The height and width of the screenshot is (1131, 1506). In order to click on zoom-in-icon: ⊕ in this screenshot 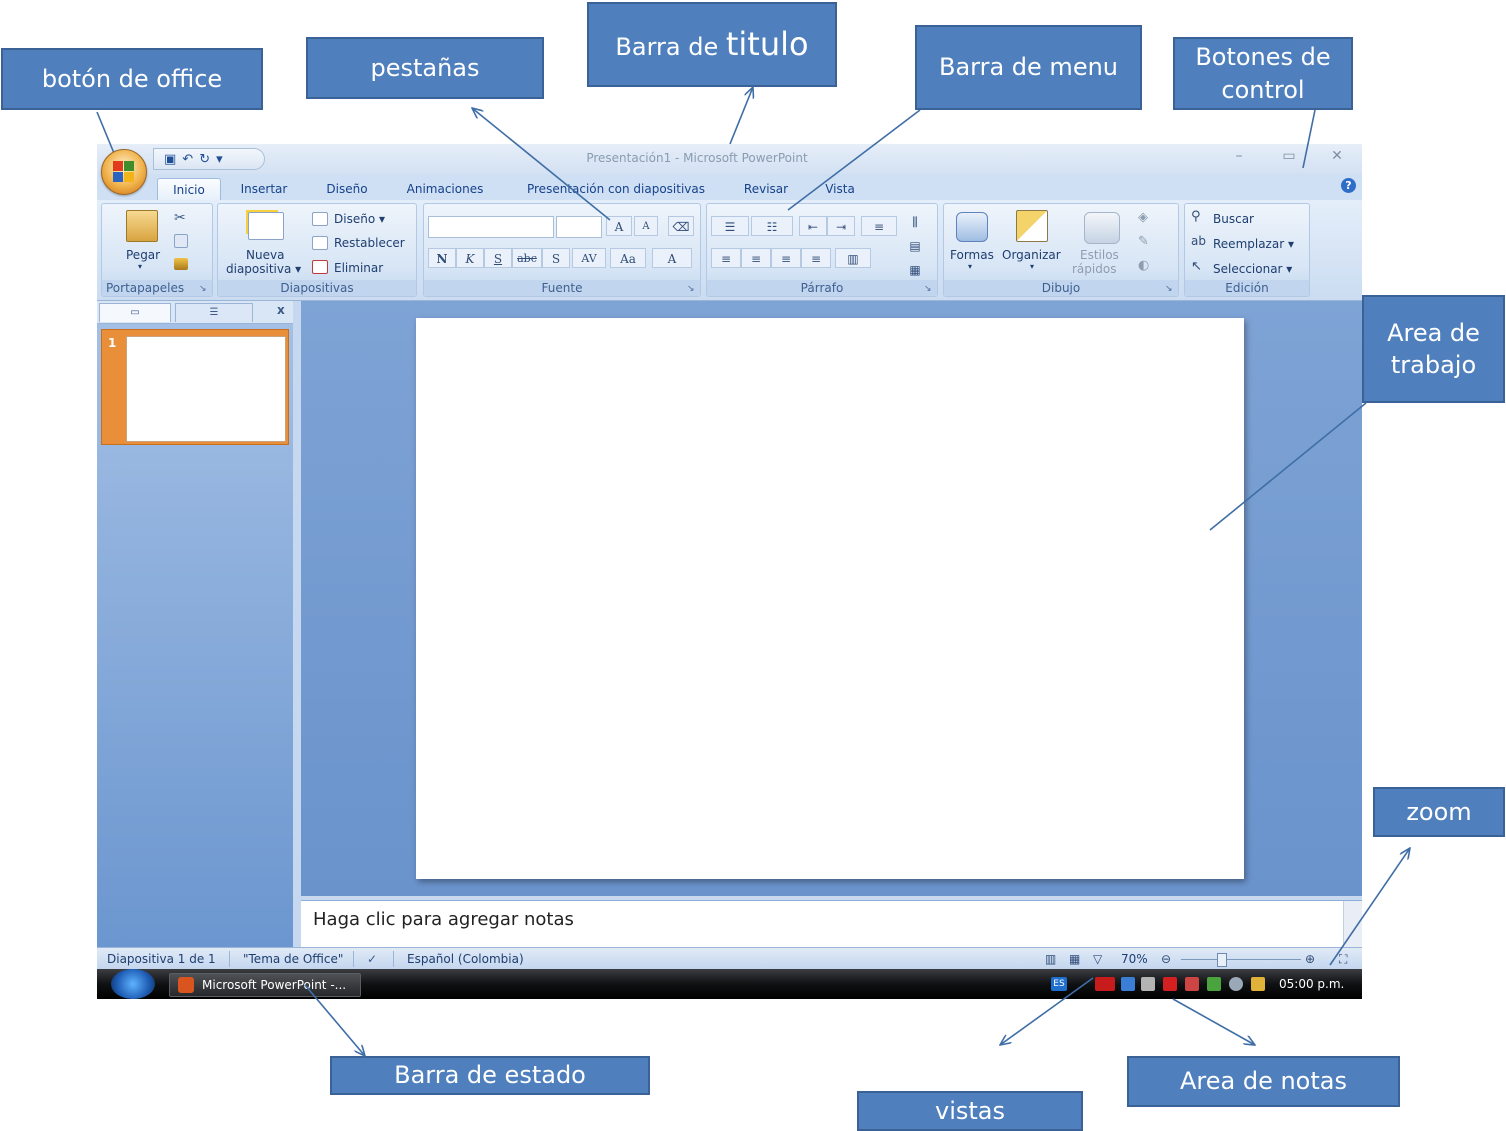, I will do `click(1310, 959)`.